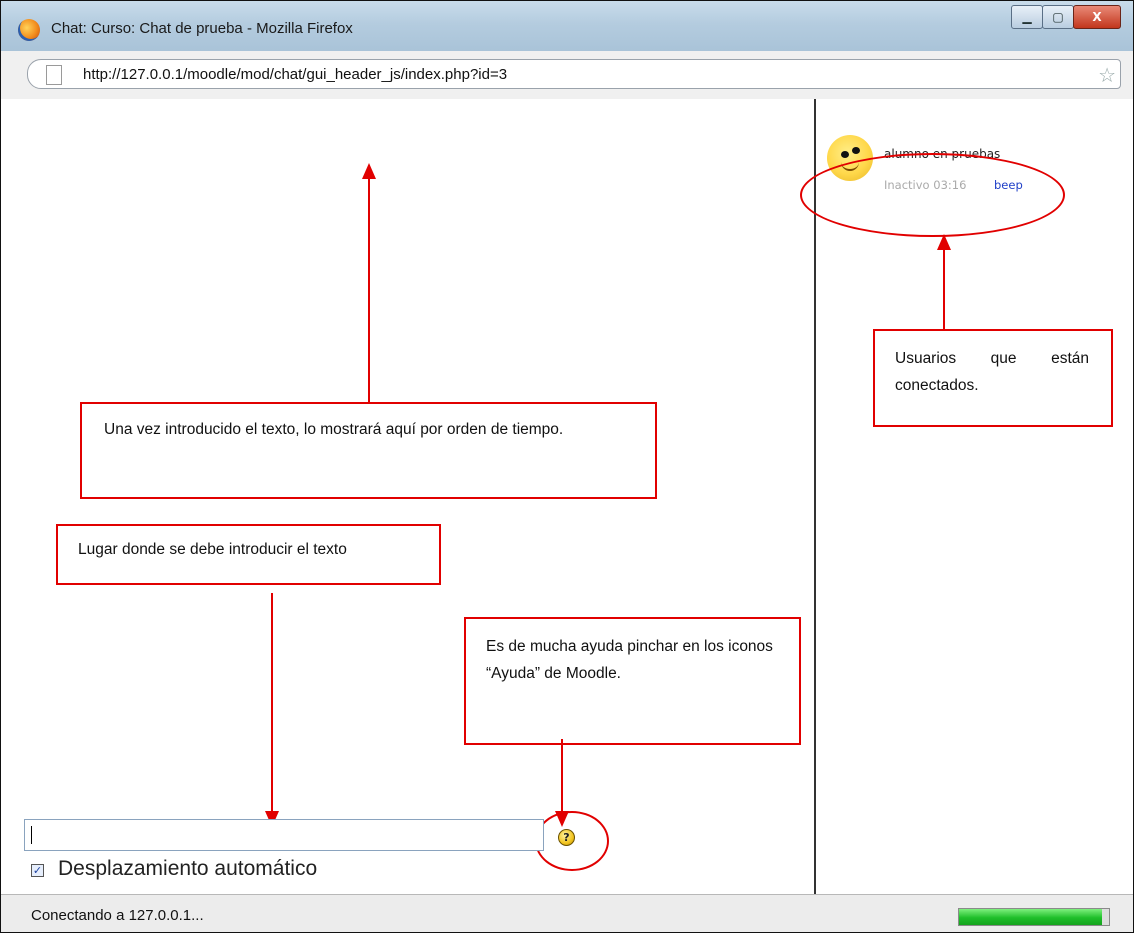 Image resolution: width=1136 pixels, height=935 pixels. What do you see at coordinates (248, 554) in the screenshot?
I see `input-note: Lugar donde se debe introducir el texto` at bounding box center [248, 554].